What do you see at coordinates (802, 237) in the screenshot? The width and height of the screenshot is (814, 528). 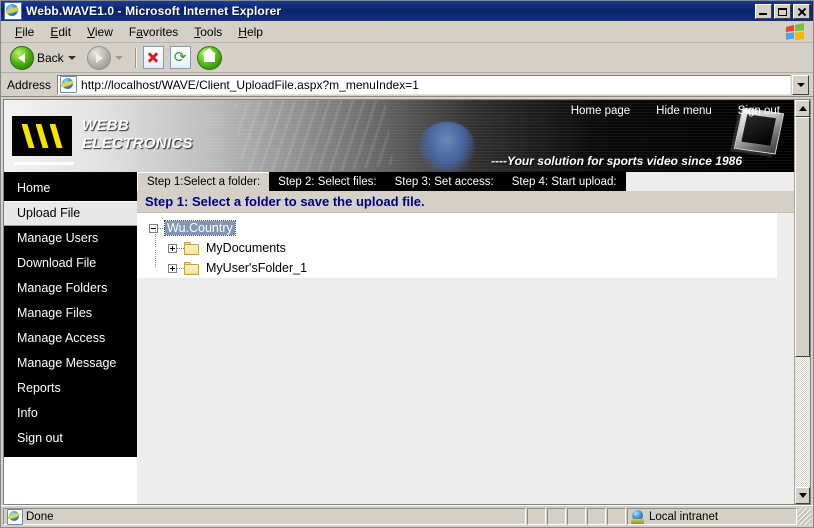 I see `scrollbar-thumb` at bounding box center [802, 237].